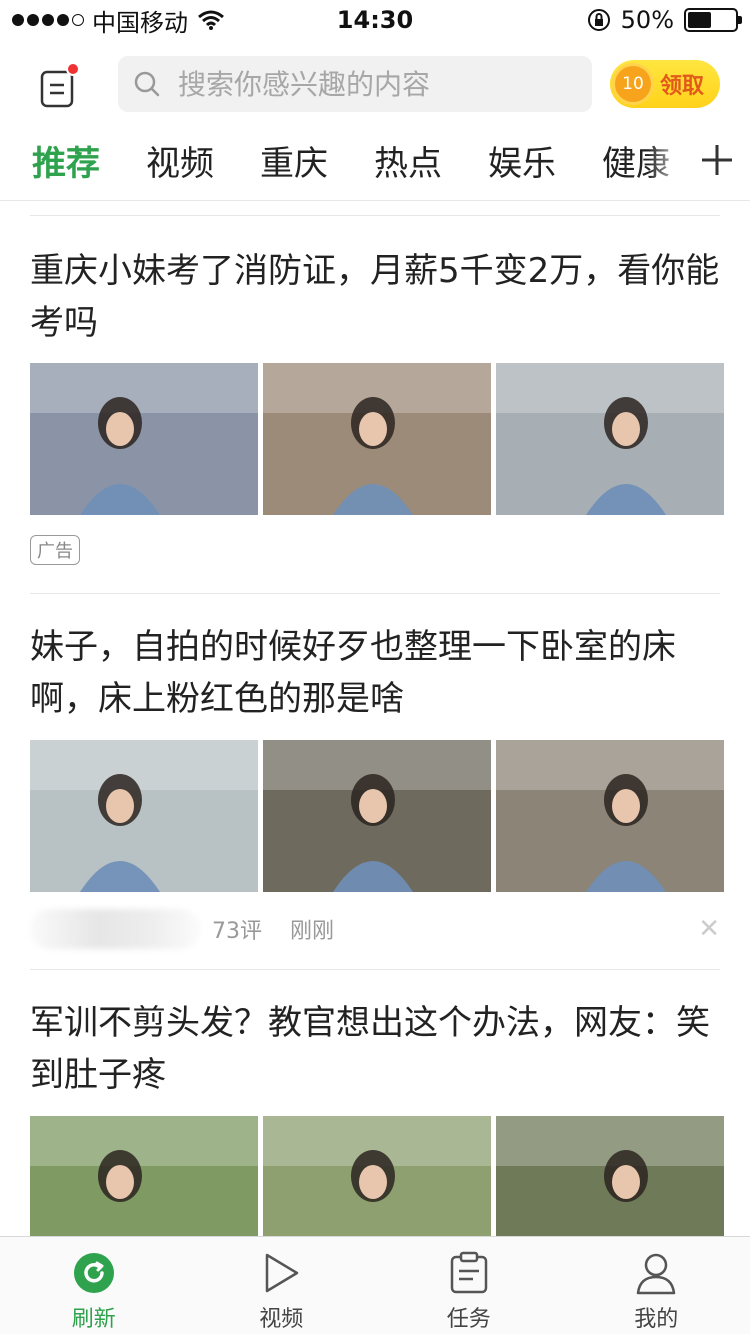  What do you see at coordinates (282, 1273) in the screenshot?
I see `play-icon` at bounding box center [282, 1273].